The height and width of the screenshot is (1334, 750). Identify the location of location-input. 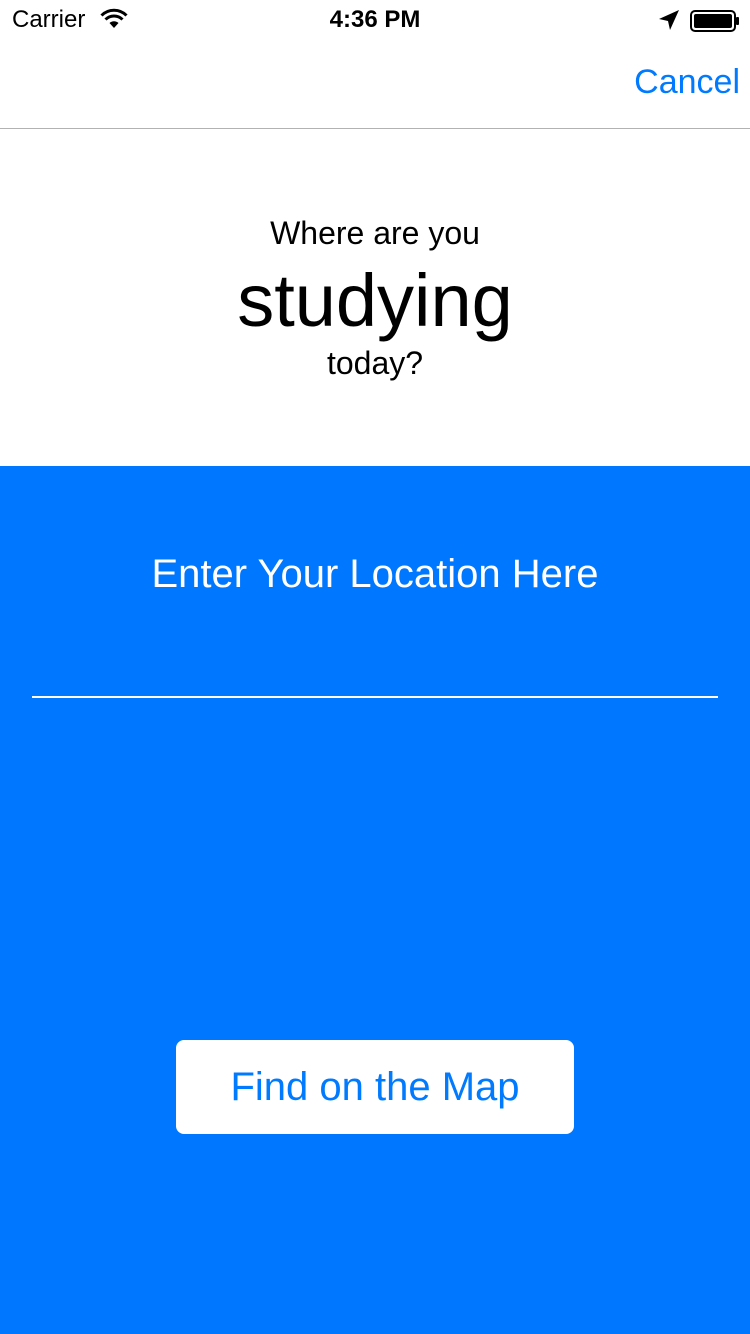
(375, 574).